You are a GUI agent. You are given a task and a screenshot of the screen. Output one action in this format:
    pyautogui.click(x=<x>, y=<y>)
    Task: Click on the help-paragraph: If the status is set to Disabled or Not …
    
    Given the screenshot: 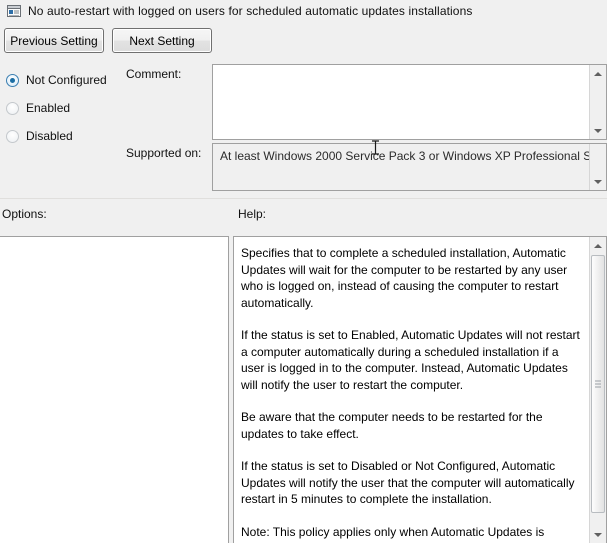 What is the action you would take?
    pyautogui.click(x=408, y=482)
    